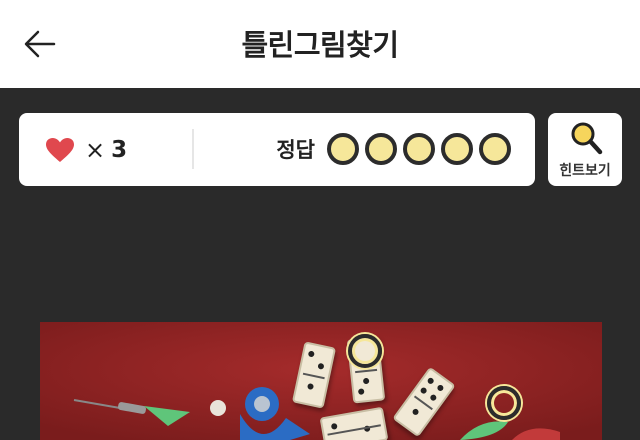 Image resolution: width=640 pixels, height=440 pixels. What do you see at coordinates (60, 150) in the screenshot?
I see `heart-icon` at bounding box center [60, 150].